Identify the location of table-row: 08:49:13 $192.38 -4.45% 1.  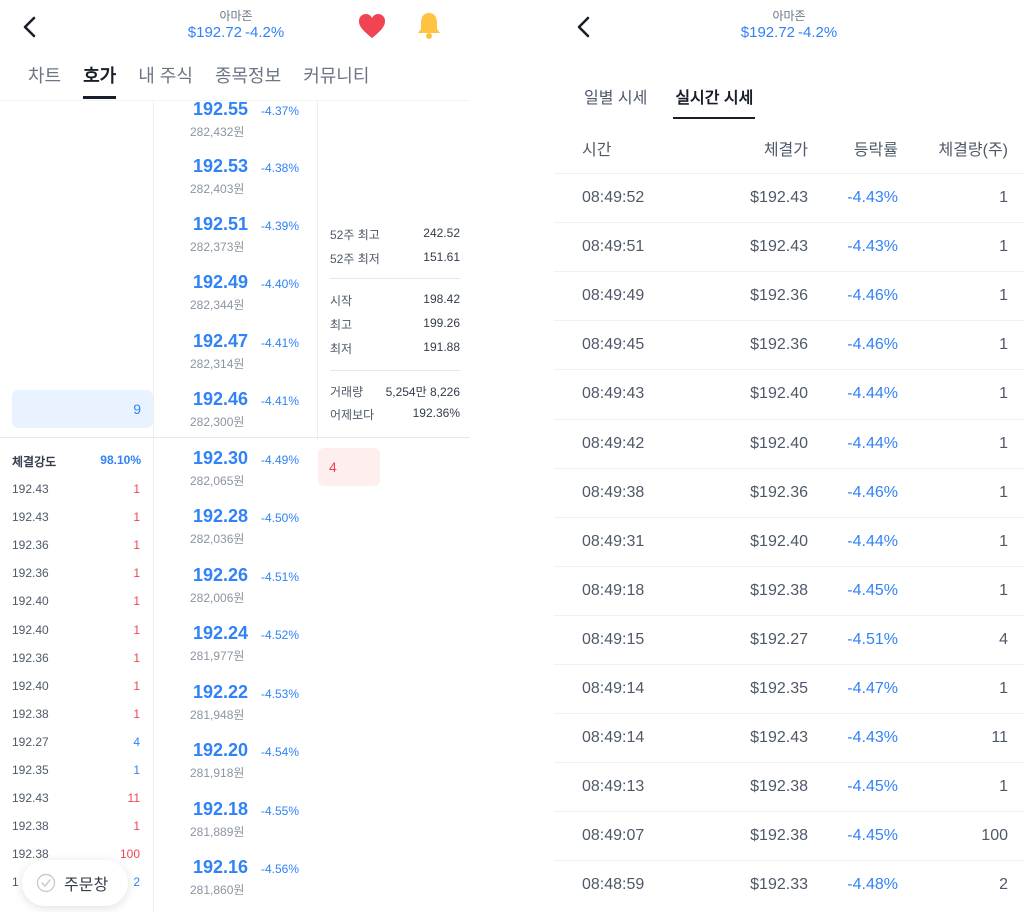
(789, 786).